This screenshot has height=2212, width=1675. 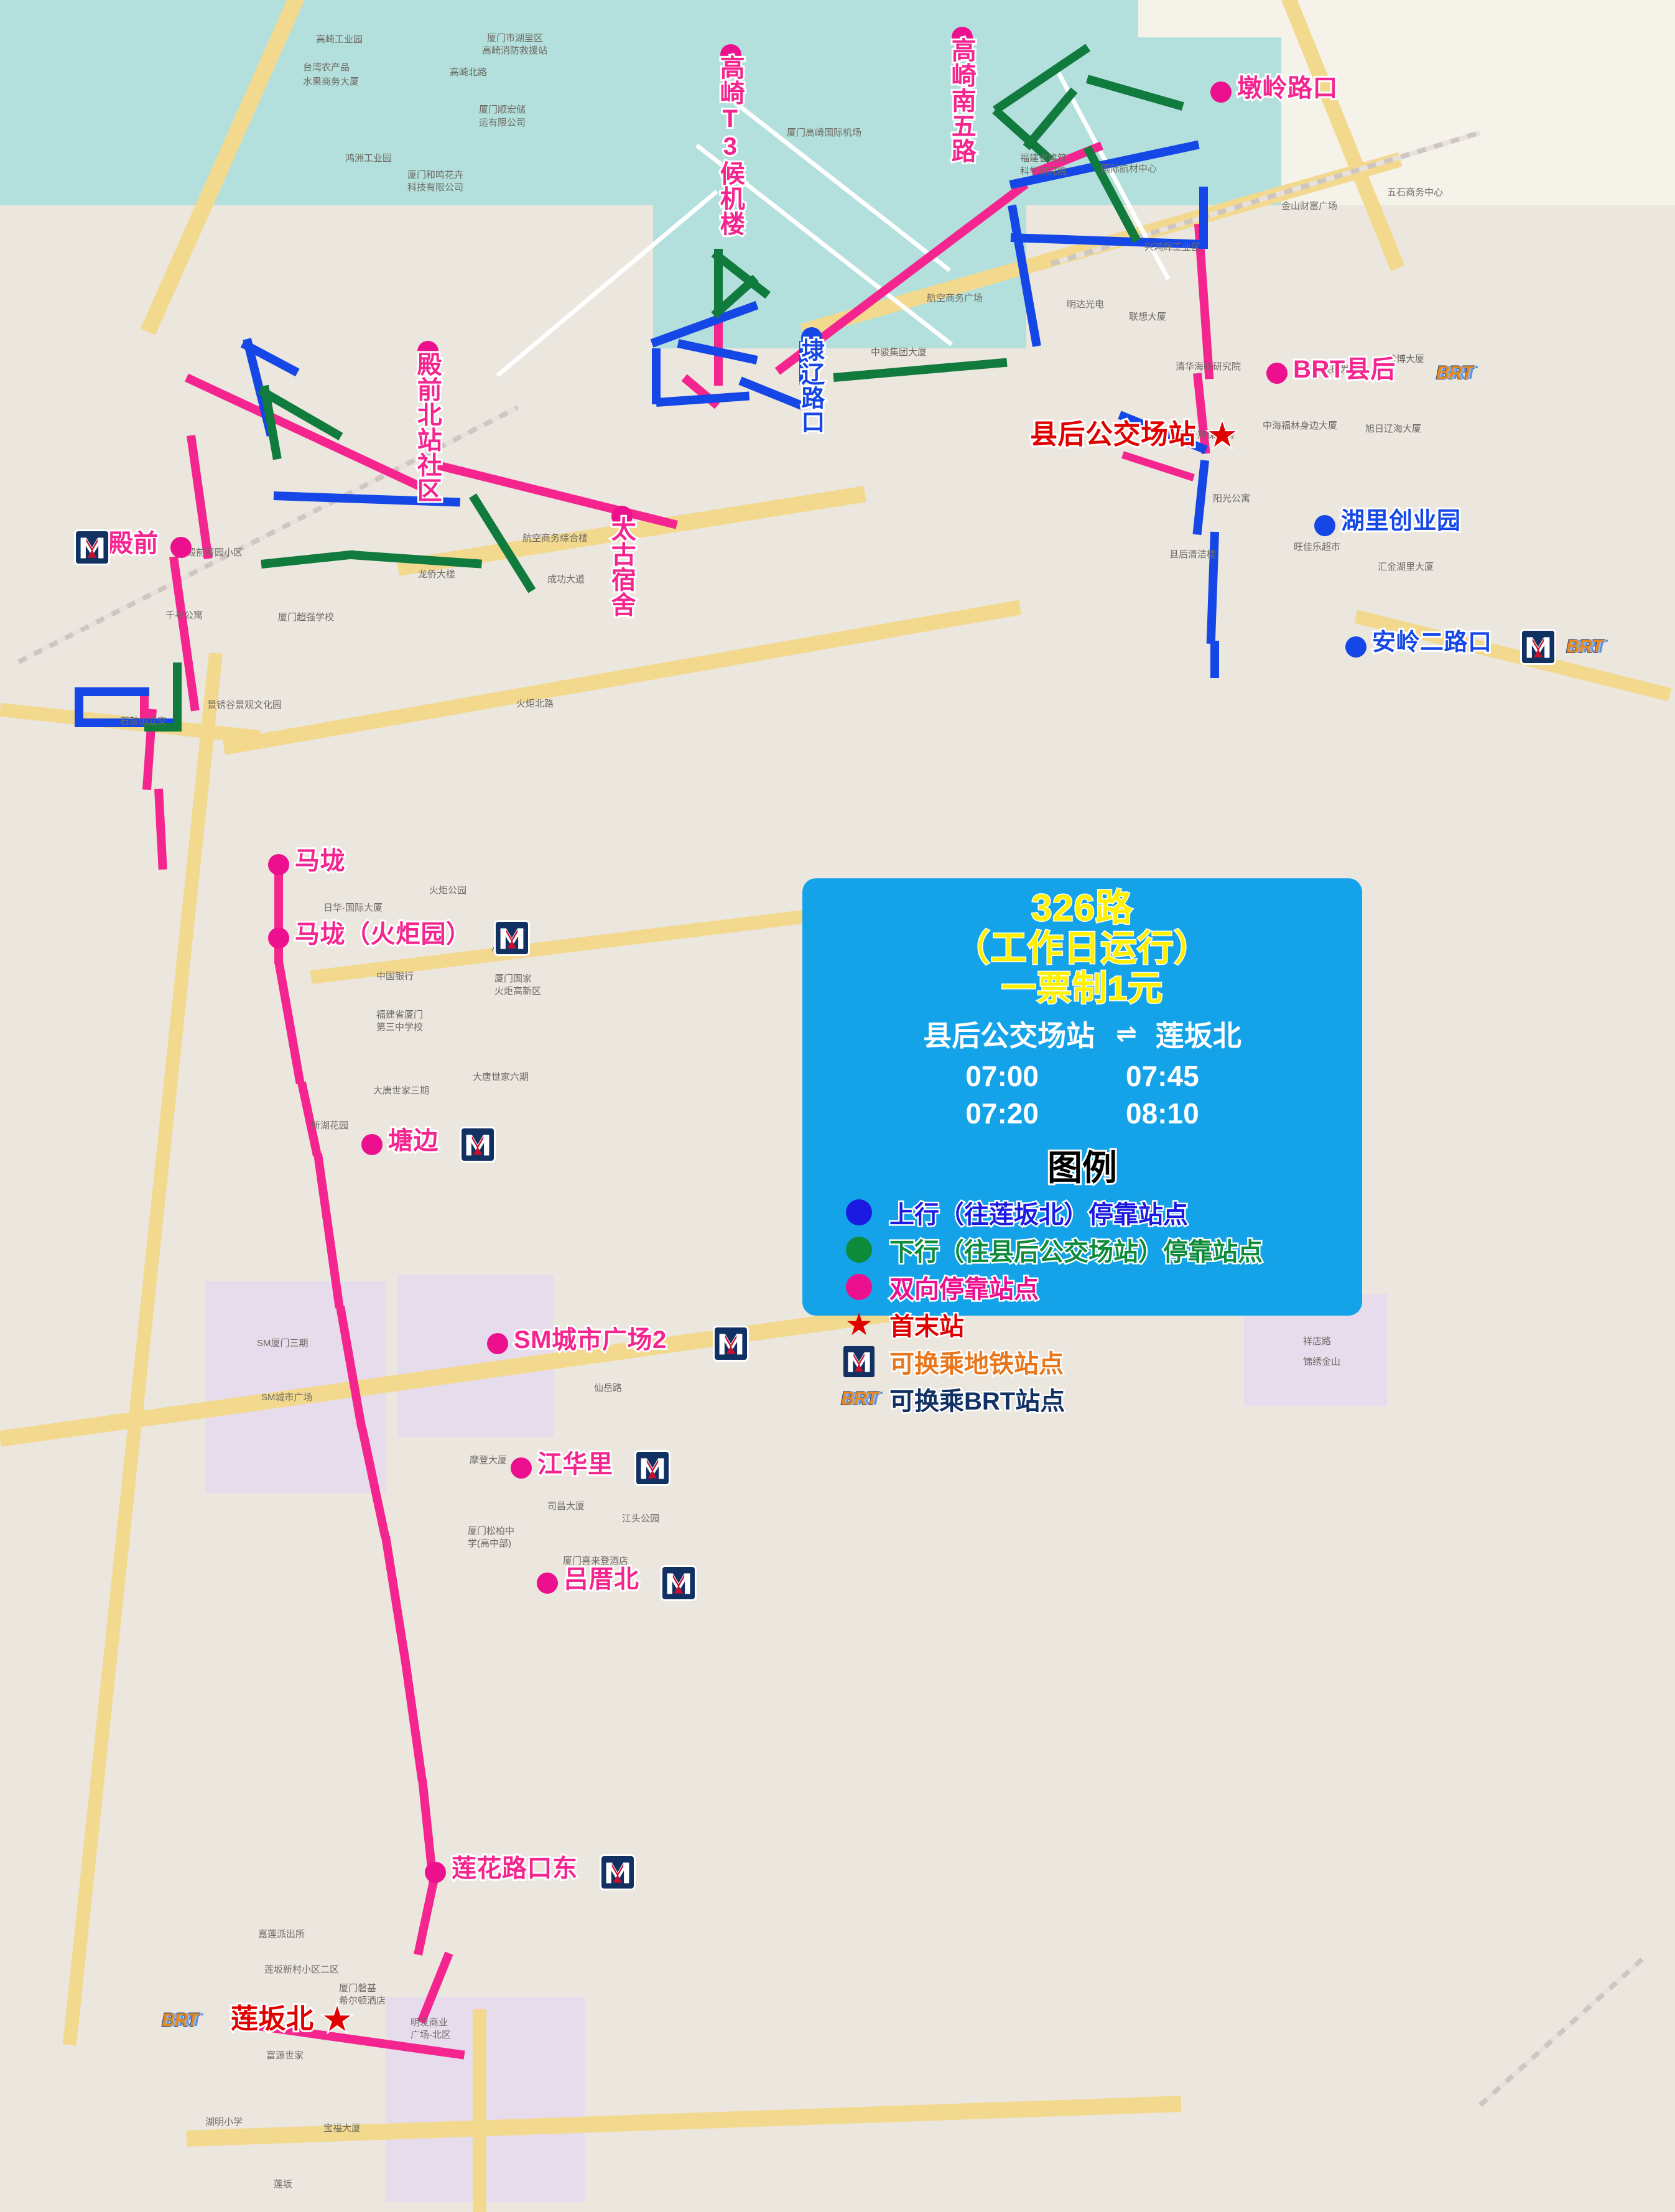 I want to click on legend-entry-label: 下行（往县后公交场站）停靠站点, so click(x=1076, y=1252).